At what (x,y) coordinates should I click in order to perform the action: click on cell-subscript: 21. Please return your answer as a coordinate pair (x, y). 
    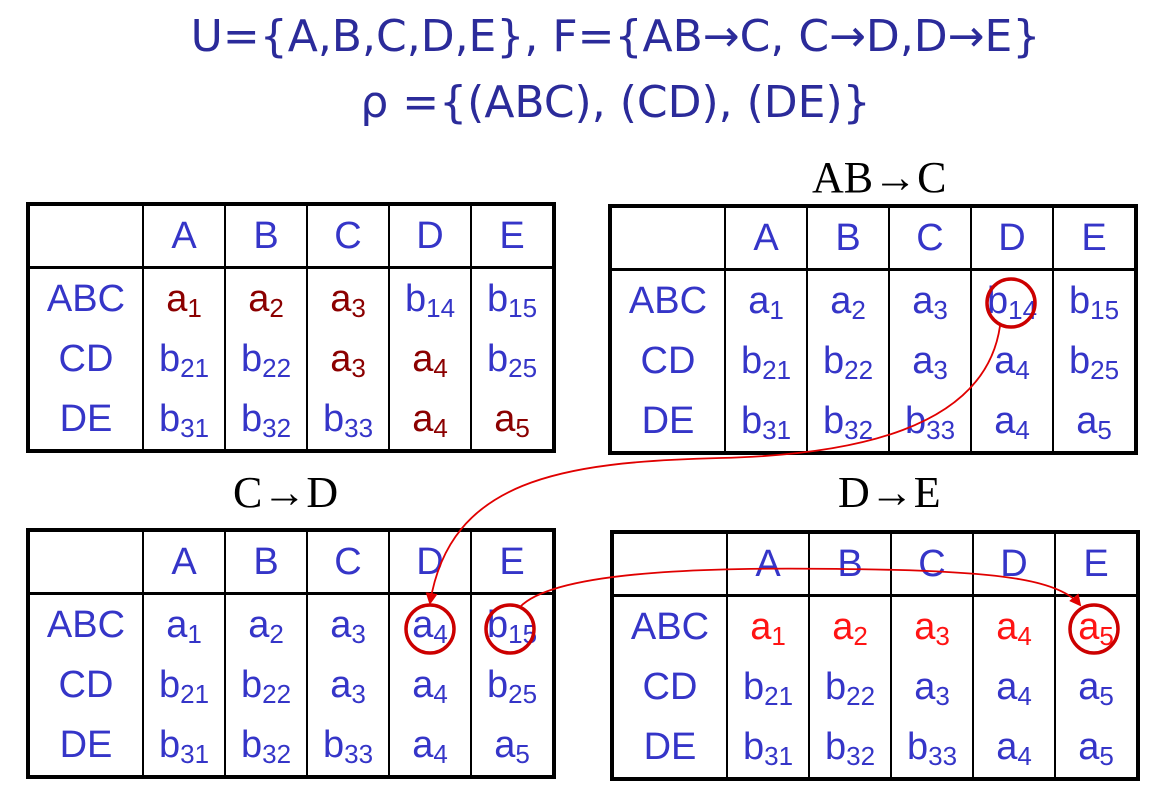
    Looking at the image, I should click on (195, 694).